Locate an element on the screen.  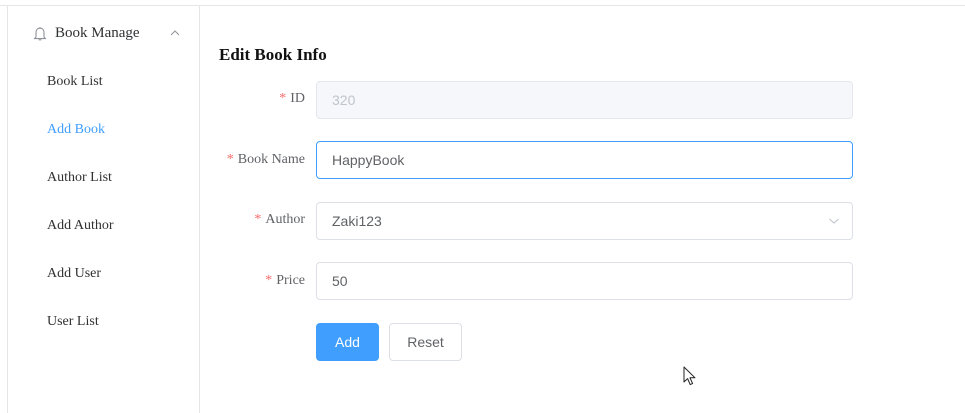
sidebar-item-add-author: Add Author is located at coordinates (104, 228).